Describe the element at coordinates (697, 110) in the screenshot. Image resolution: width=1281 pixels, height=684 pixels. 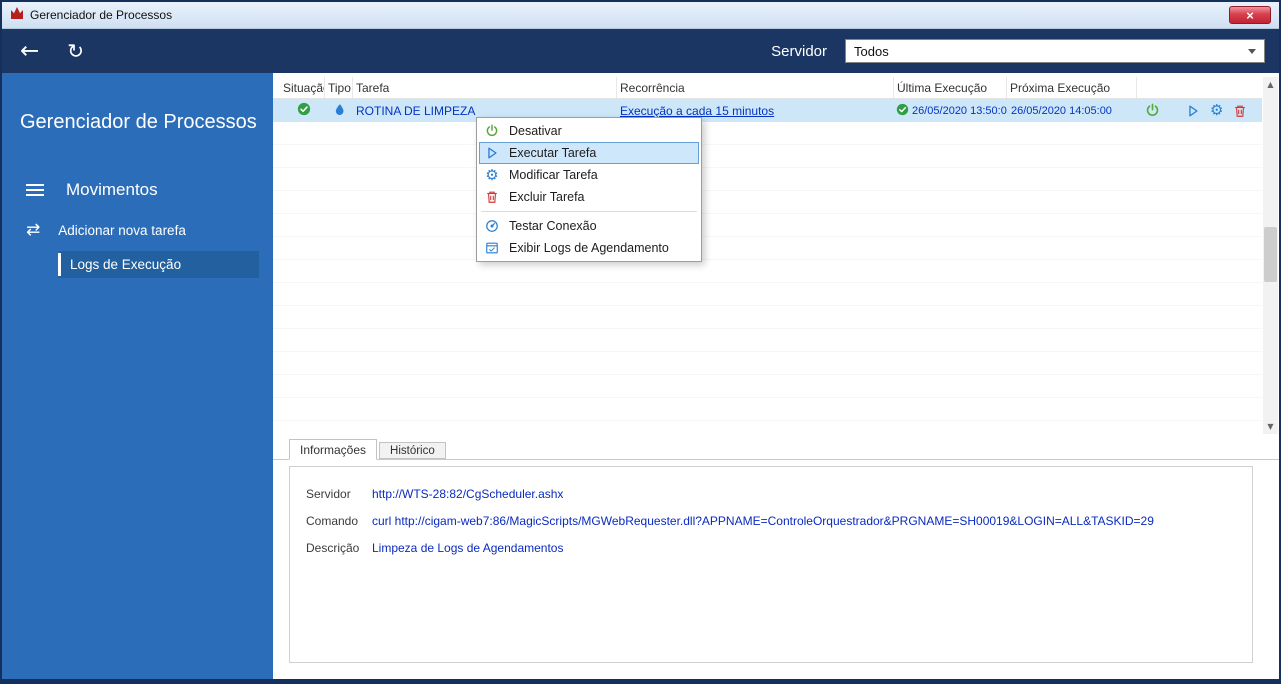
I see `recurrence-cell: Execução a cada 15 minutos` at that location.